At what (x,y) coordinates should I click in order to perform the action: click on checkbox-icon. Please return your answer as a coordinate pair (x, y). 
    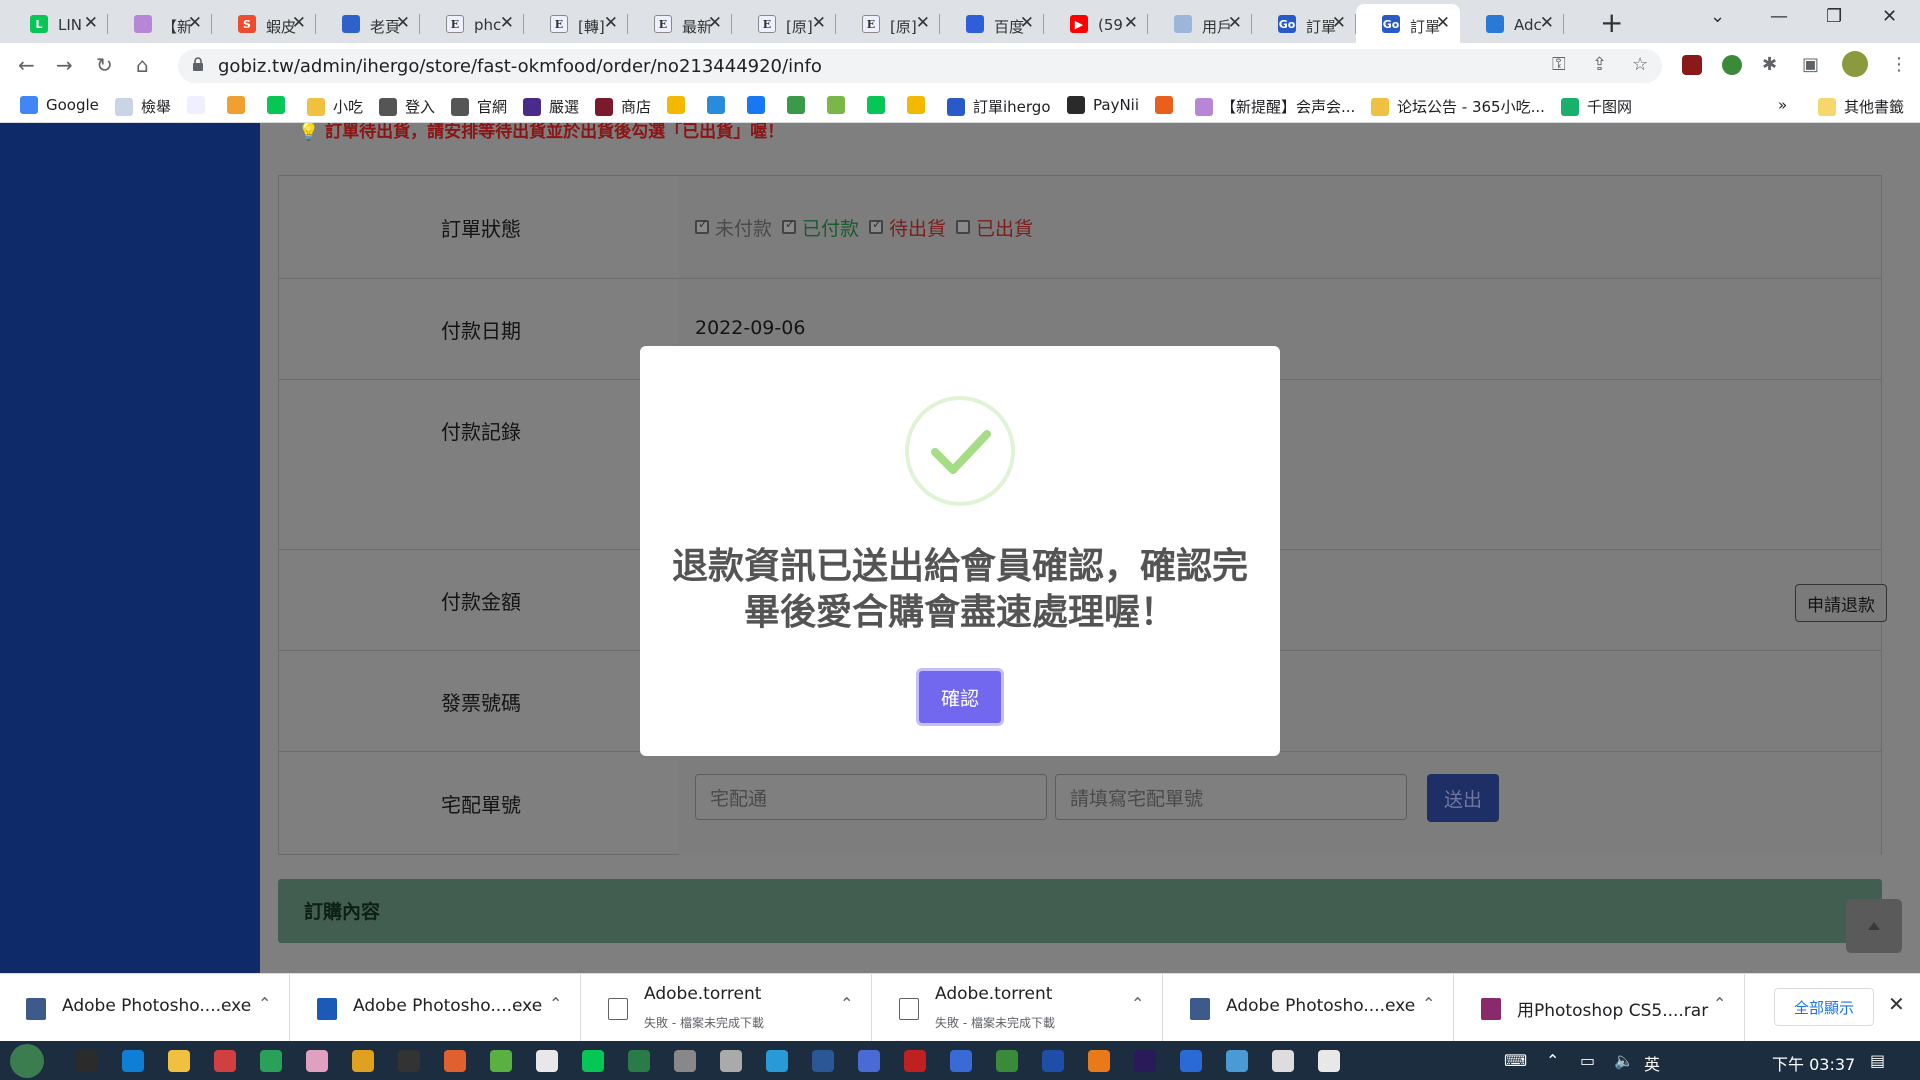
    Looking at the image, I should click on (702, 225).